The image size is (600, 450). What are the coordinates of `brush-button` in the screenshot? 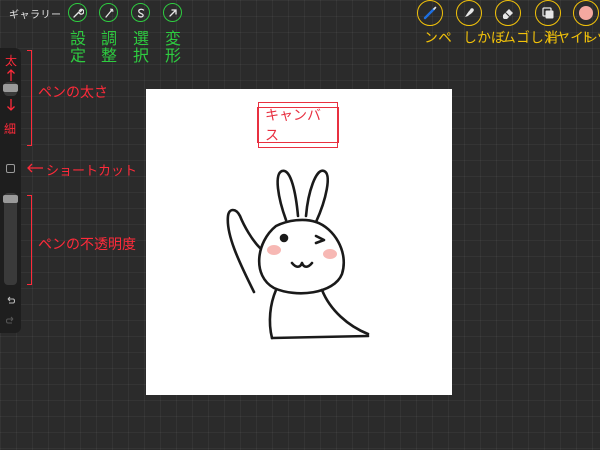 It's located at (430, 13).